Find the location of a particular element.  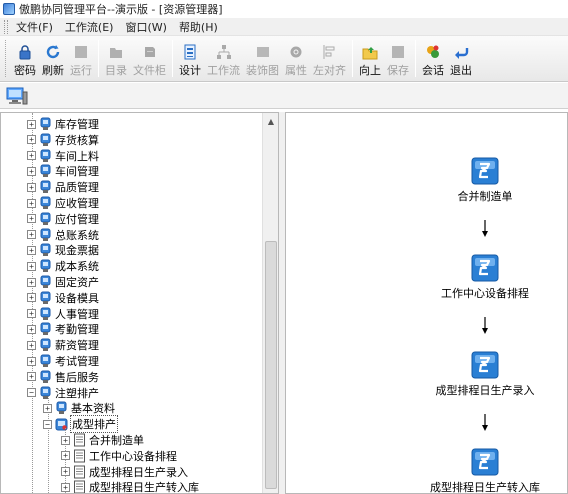

scroll-up-icon: ▲ is located at coordinates (270, 121).